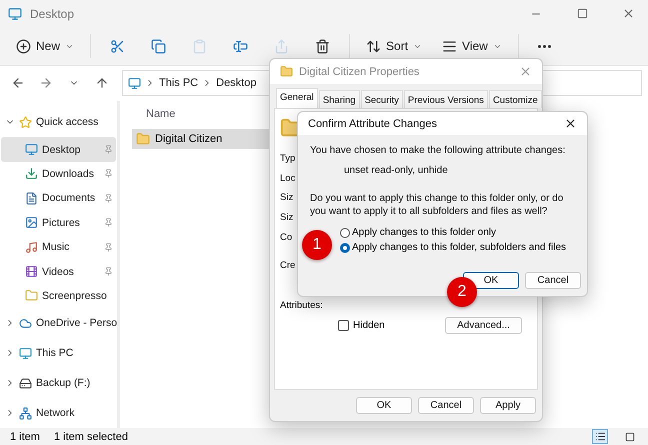 This screenshot has width=648, height=445. Describe the element at coordinates (288, 159) in the screenshot. I see `field-label: Typ` at that location.